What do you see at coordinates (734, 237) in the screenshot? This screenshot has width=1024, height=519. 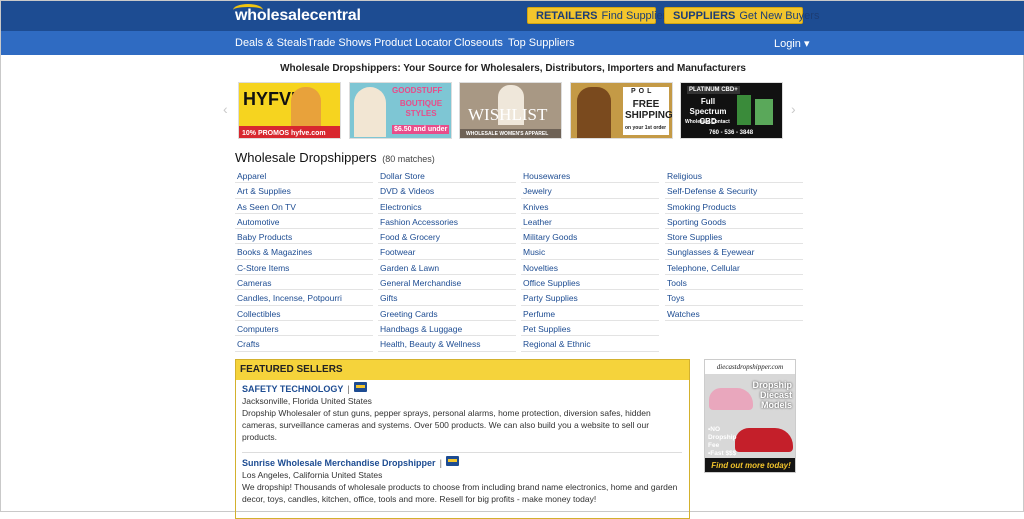 I see `category-link: Store Supplies` at bounding box center [734, 237].